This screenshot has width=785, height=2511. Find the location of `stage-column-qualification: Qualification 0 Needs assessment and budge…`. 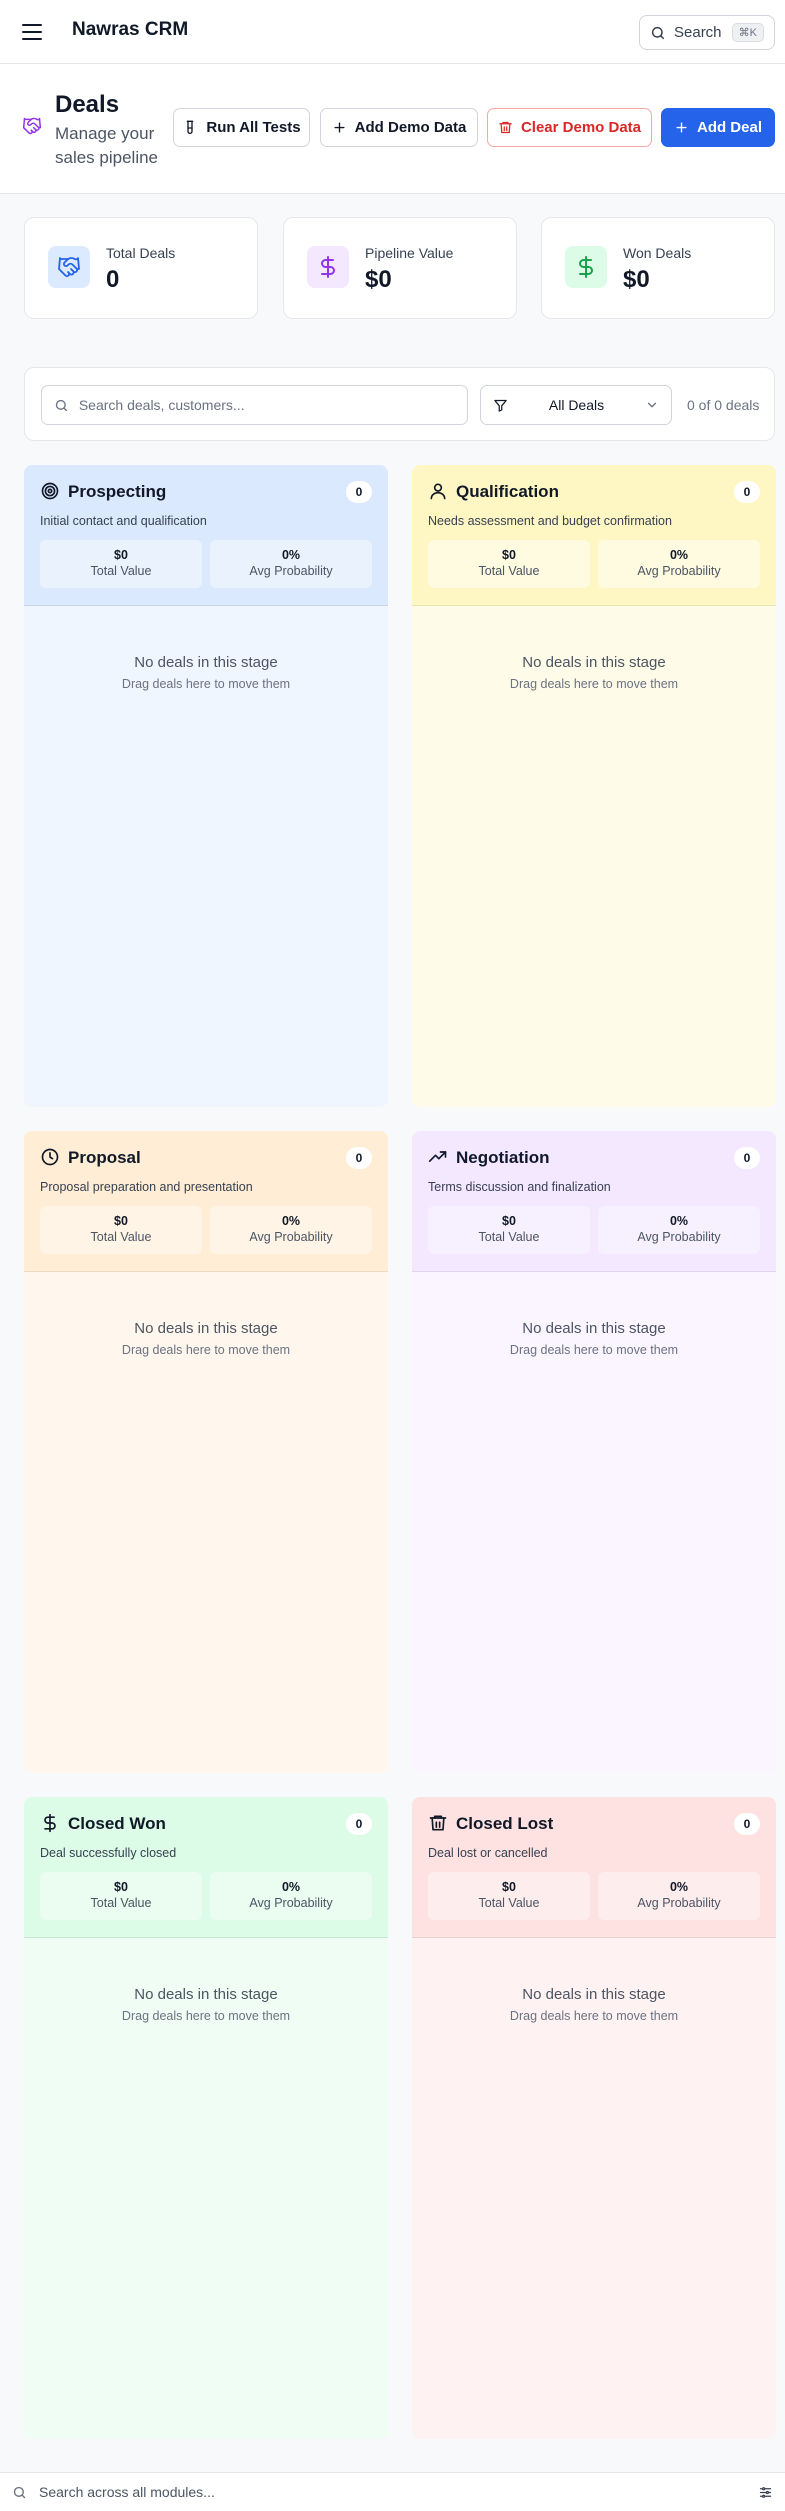

stage-column-qualification: Qualification 0 Needs assessment and budge… is located at coordinates (594, 786).